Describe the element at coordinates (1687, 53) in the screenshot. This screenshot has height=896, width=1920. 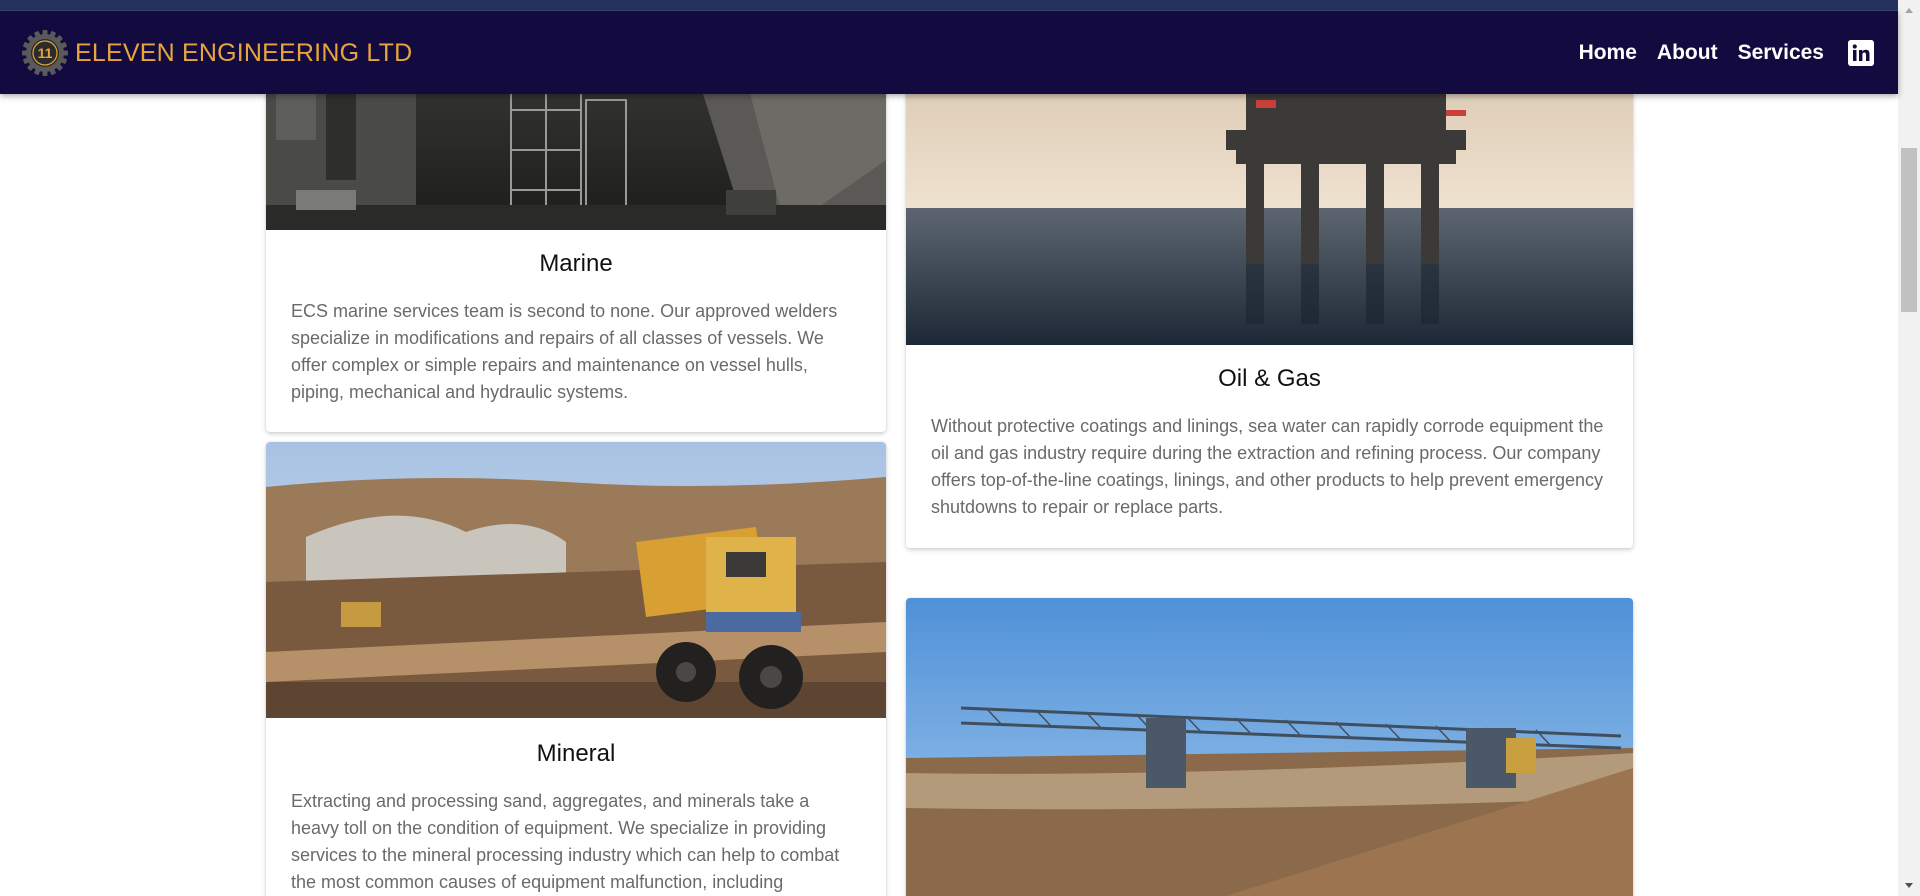
I see `nav-about-link: About` at that location.